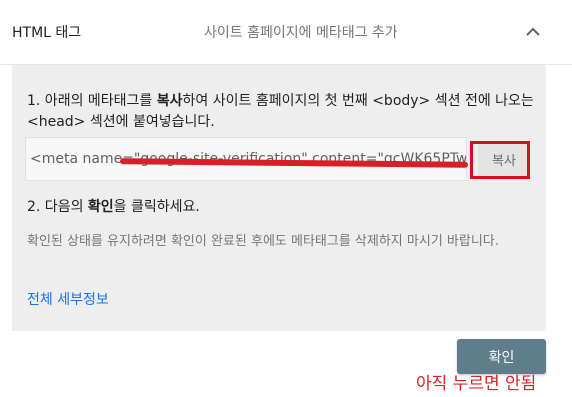 This screenshot has width=572, height=397. What do you see at coordinates (100, 207) in the screenshot?
I see `step-2-bold: 확인` at bounding box center [100, 207].